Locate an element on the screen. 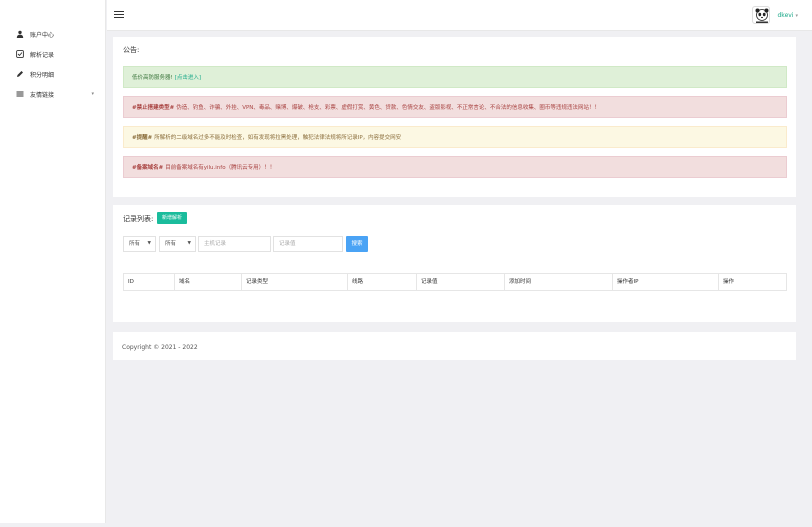  sidebar-item-links: 友情链接 ▾ is located at coordinates (53, 94).